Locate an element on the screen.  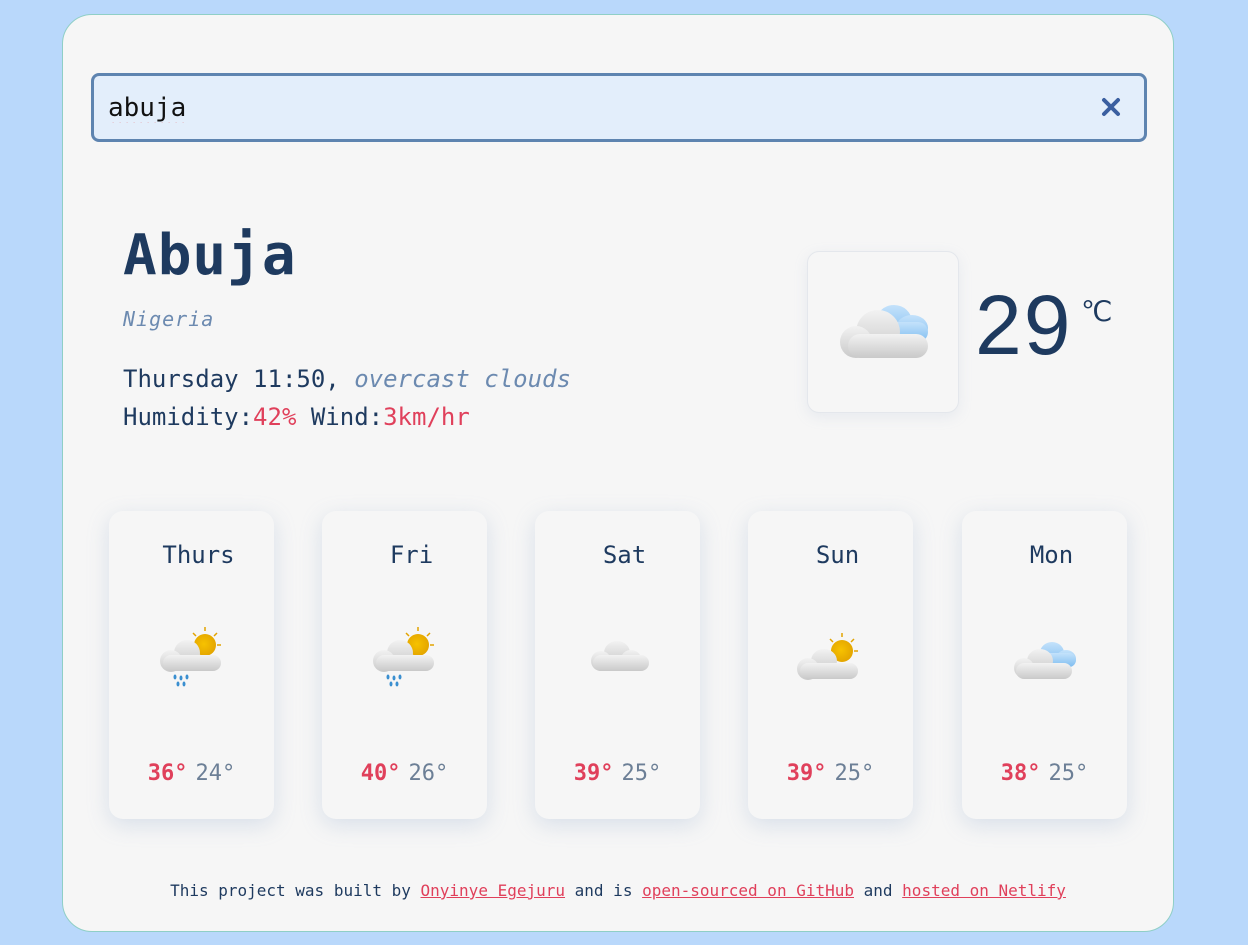
current-weather-icon-box is located at coordinates (883, 332).